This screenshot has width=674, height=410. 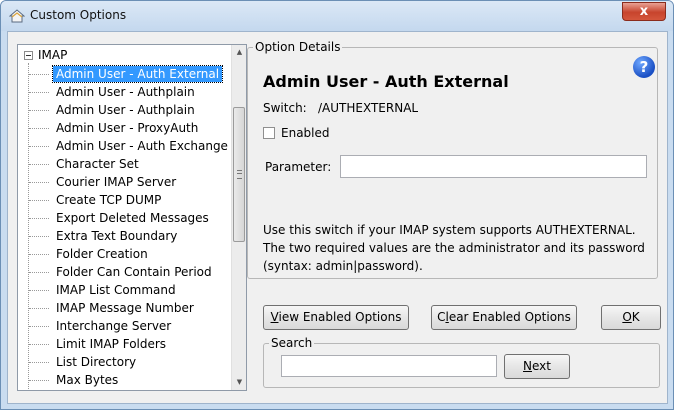 I want to click on tree-item: Courier IMAP Server, so click(x=116, y=182).